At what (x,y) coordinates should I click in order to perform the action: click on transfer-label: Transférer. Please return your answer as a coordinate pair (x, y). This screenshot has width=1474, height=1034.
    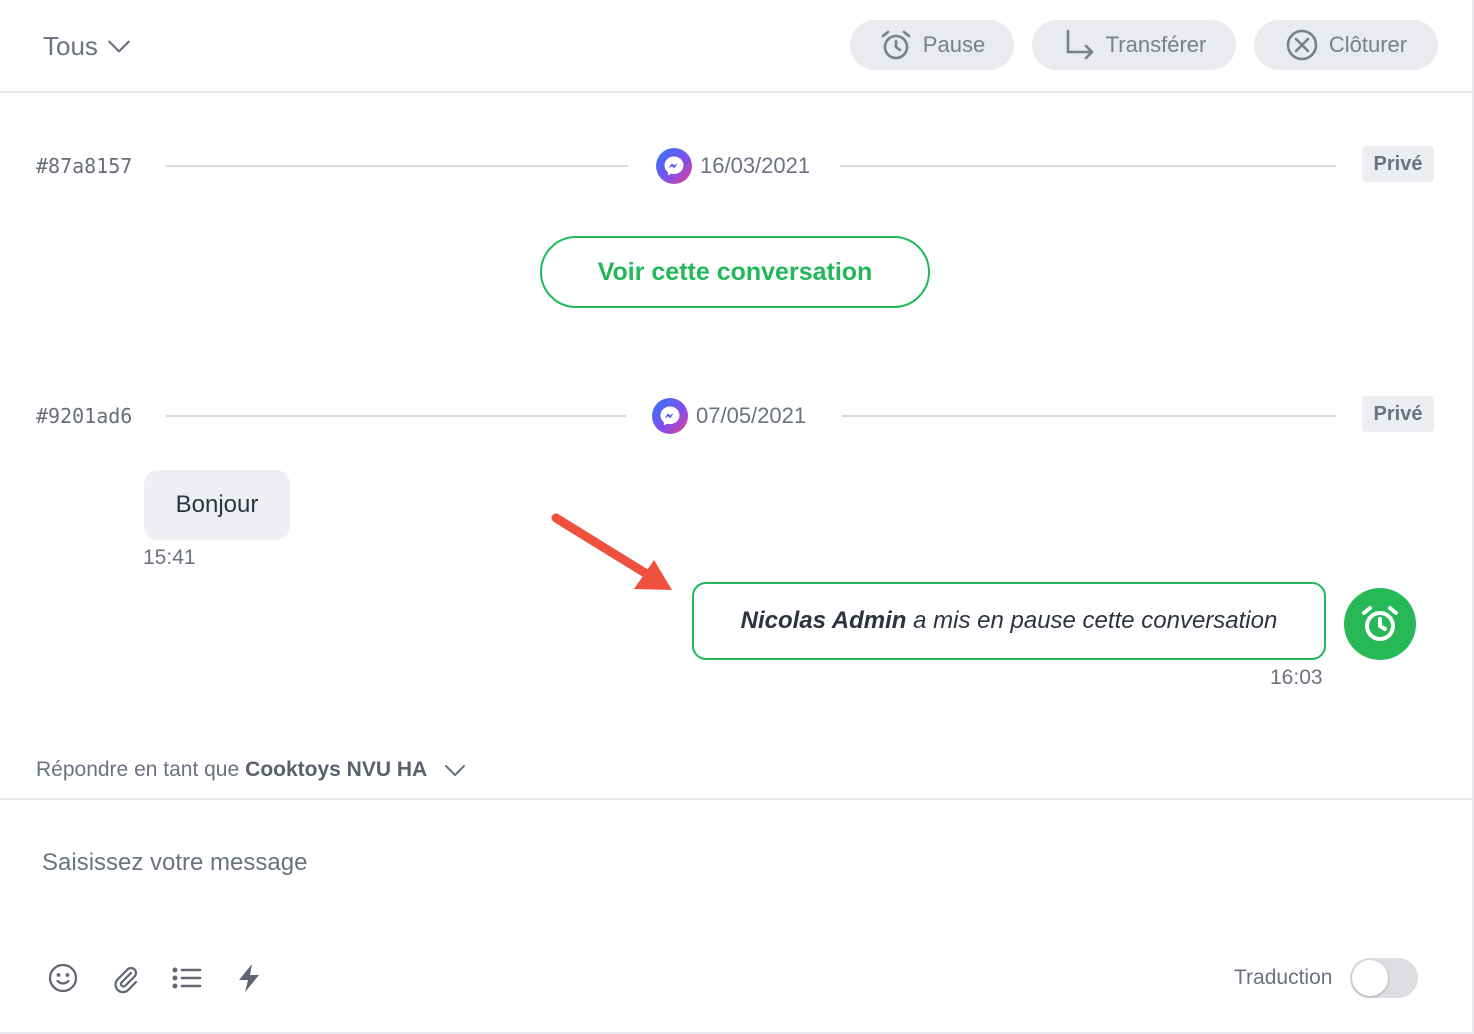
    Looking at the image, I should click on (1156, 44).